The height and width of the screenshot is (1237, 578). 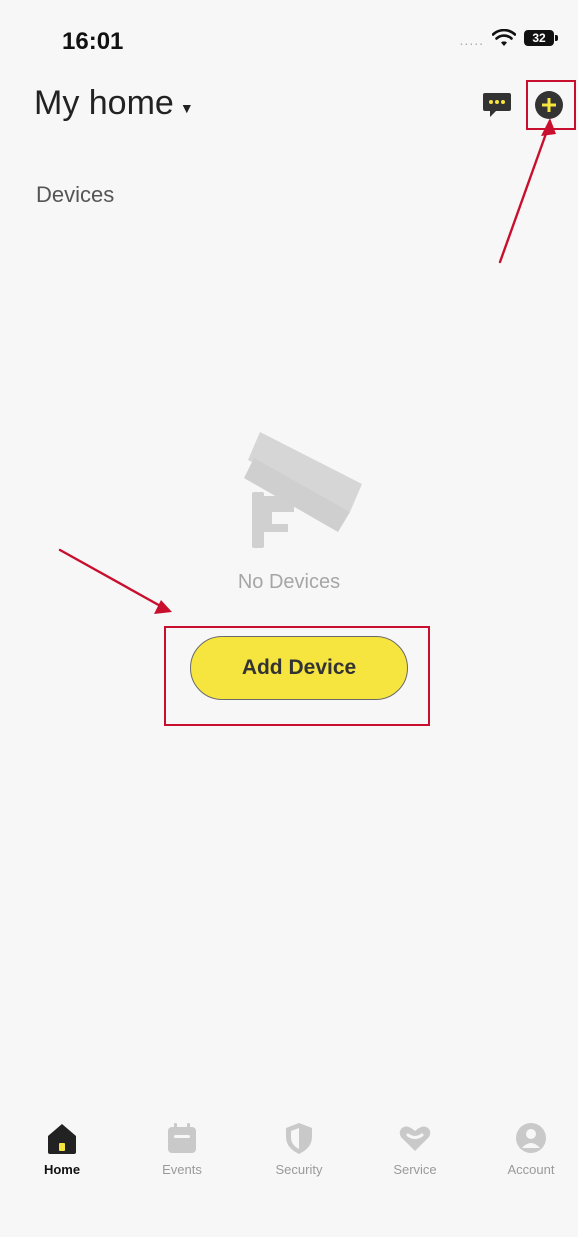 I want to click on arrow-head-add-device, so click(x=163, y=607).